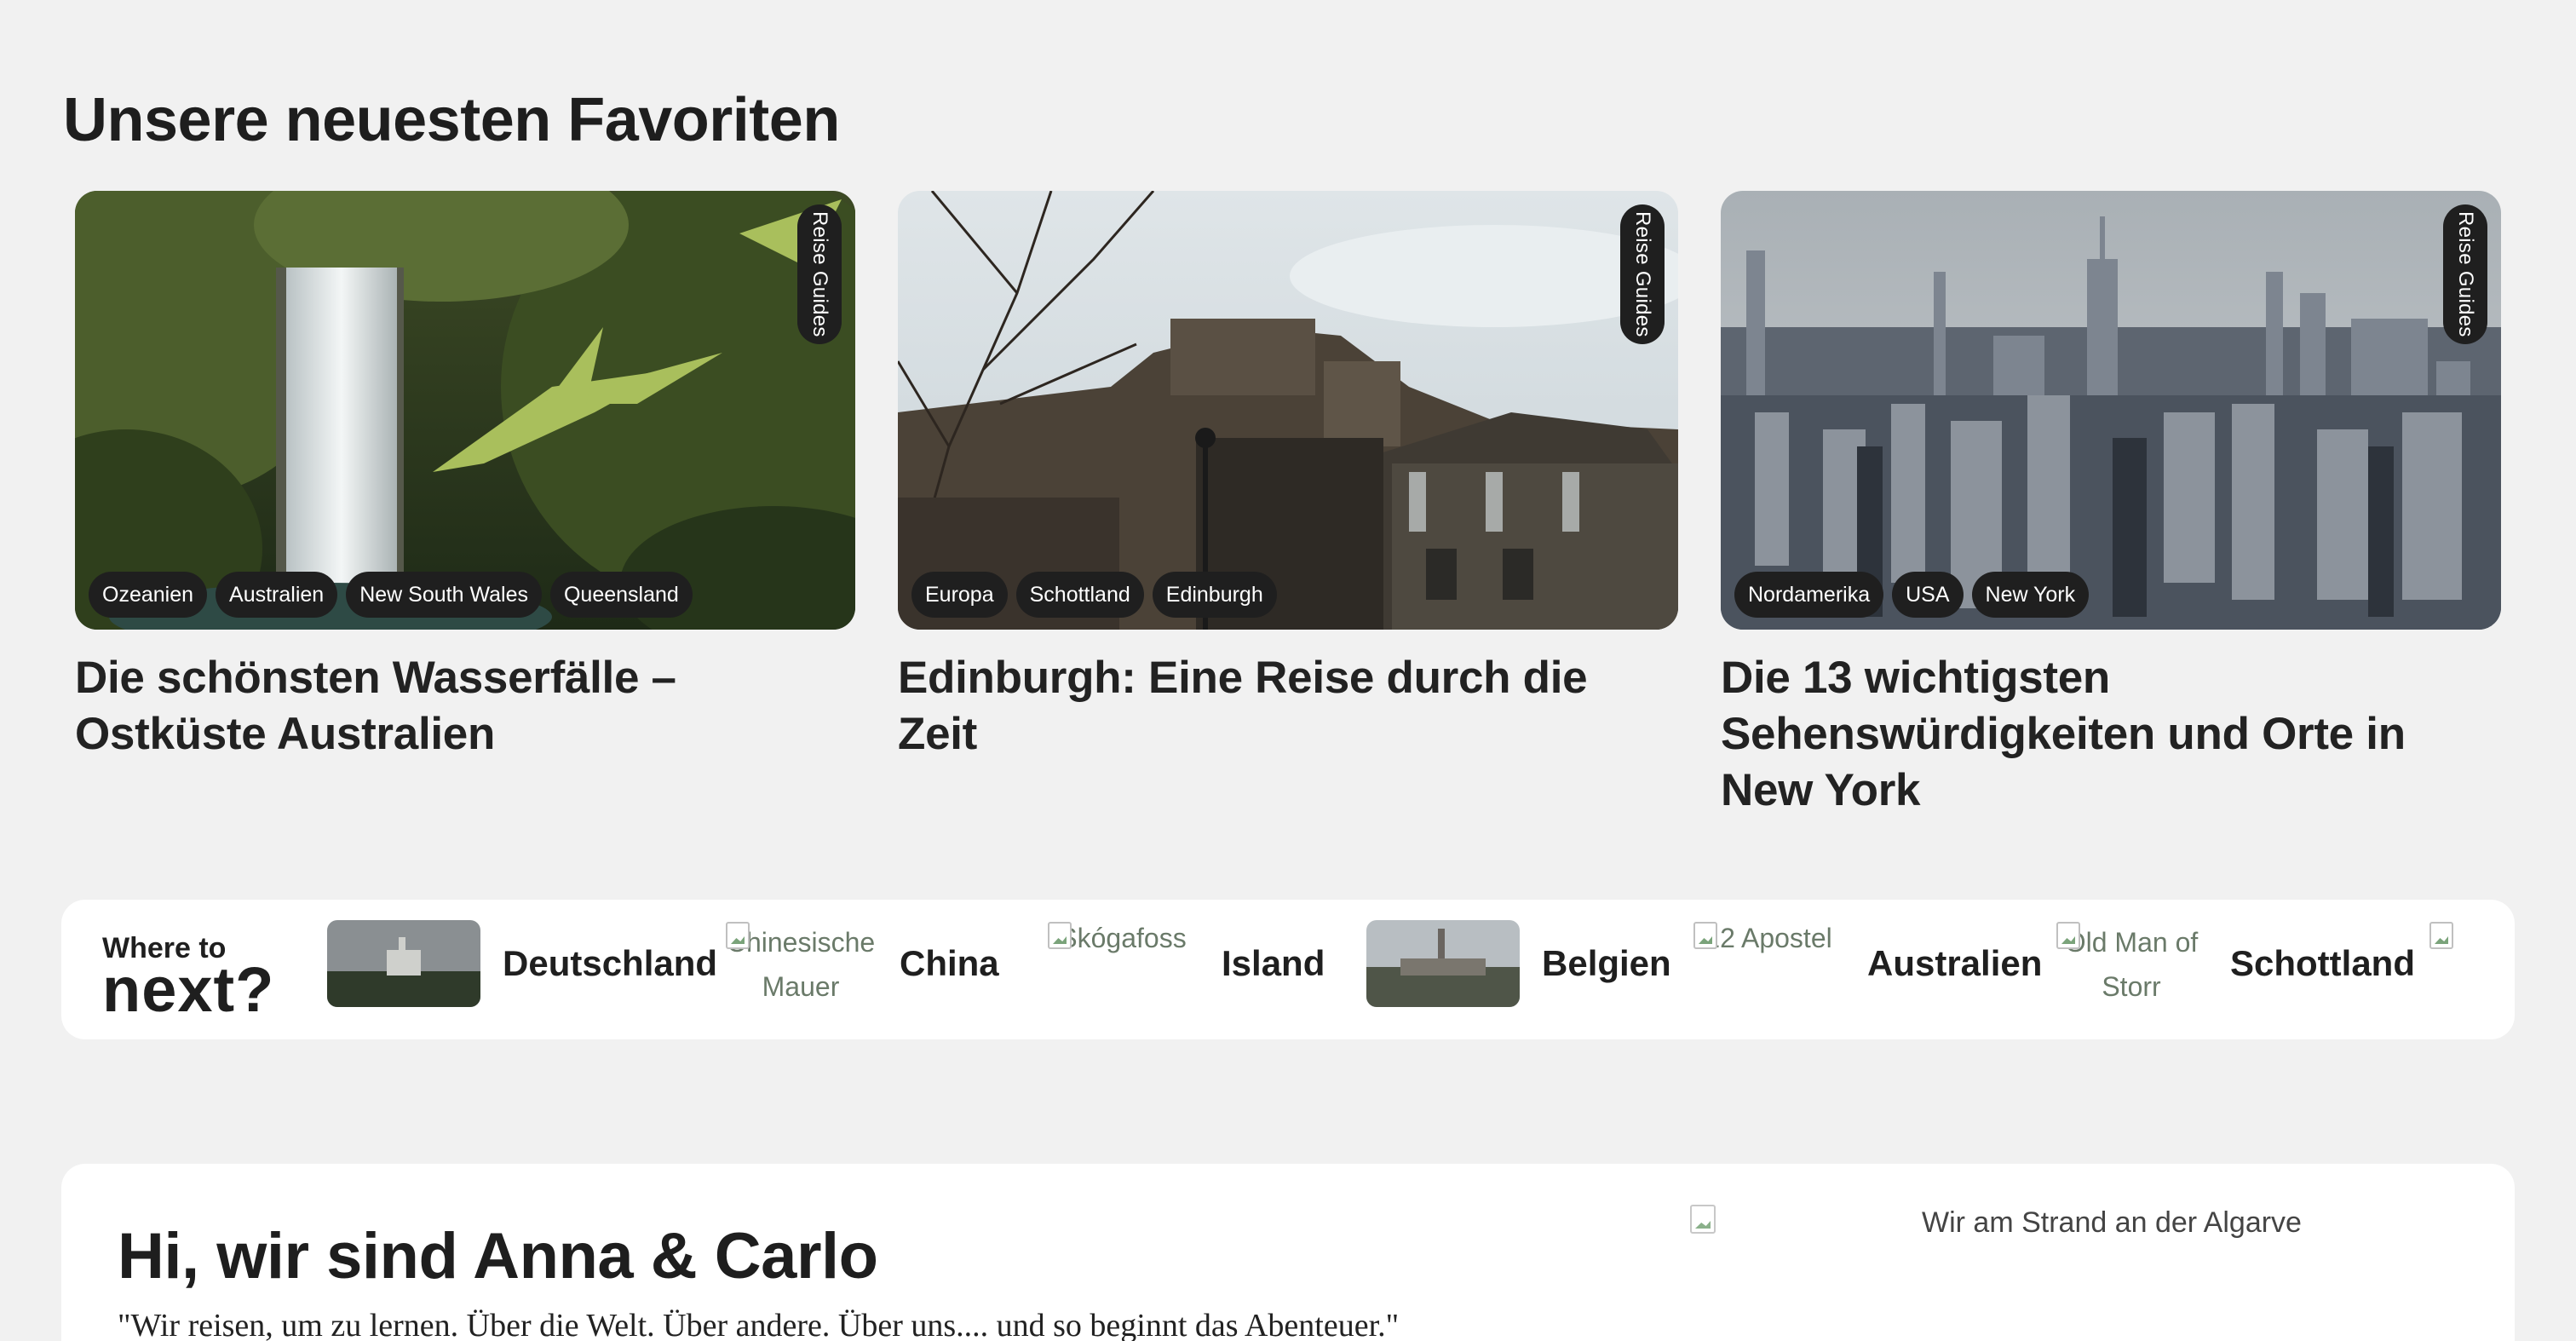  I want to click on destination-name: Schottland, so click(2322, 964).